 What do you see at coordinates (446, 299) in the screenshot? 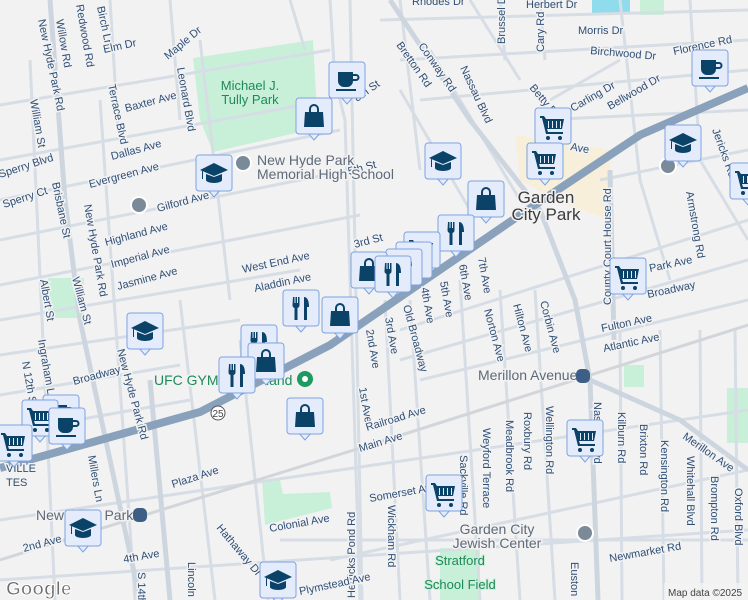
I see `svg-text: 5th Ave` at bounding box center [446, 299].